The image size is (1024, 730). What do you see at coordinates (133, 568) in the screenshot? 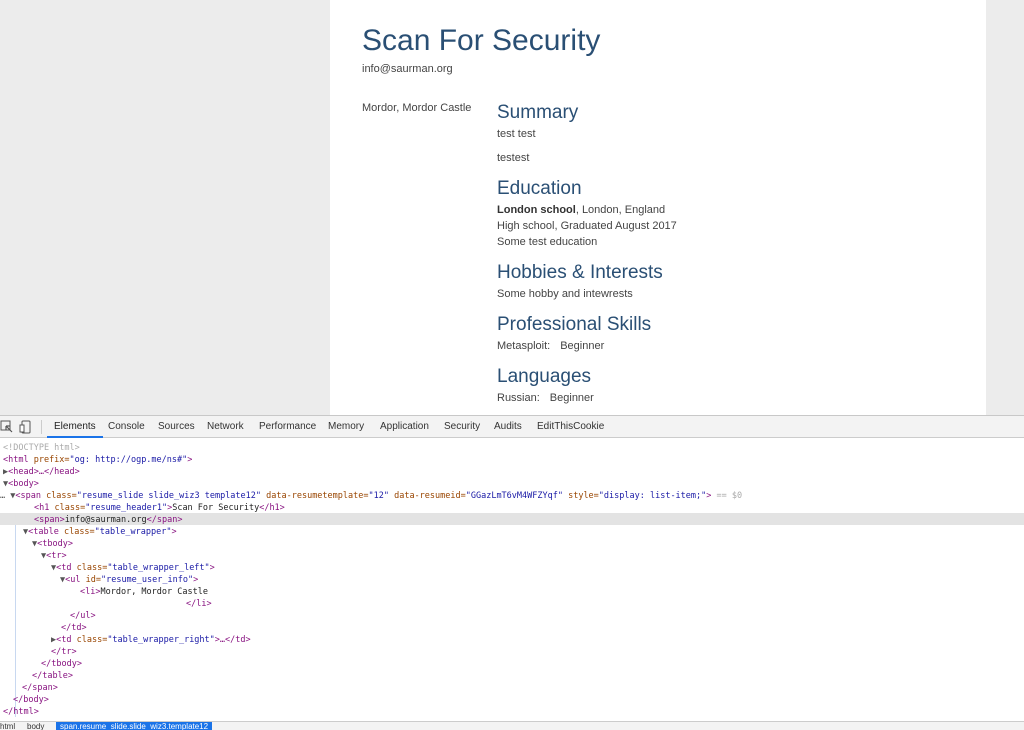
I see `dom-line-td-left: ▼<td class="table_wrapper_left">` at bounding box center [133, 568].